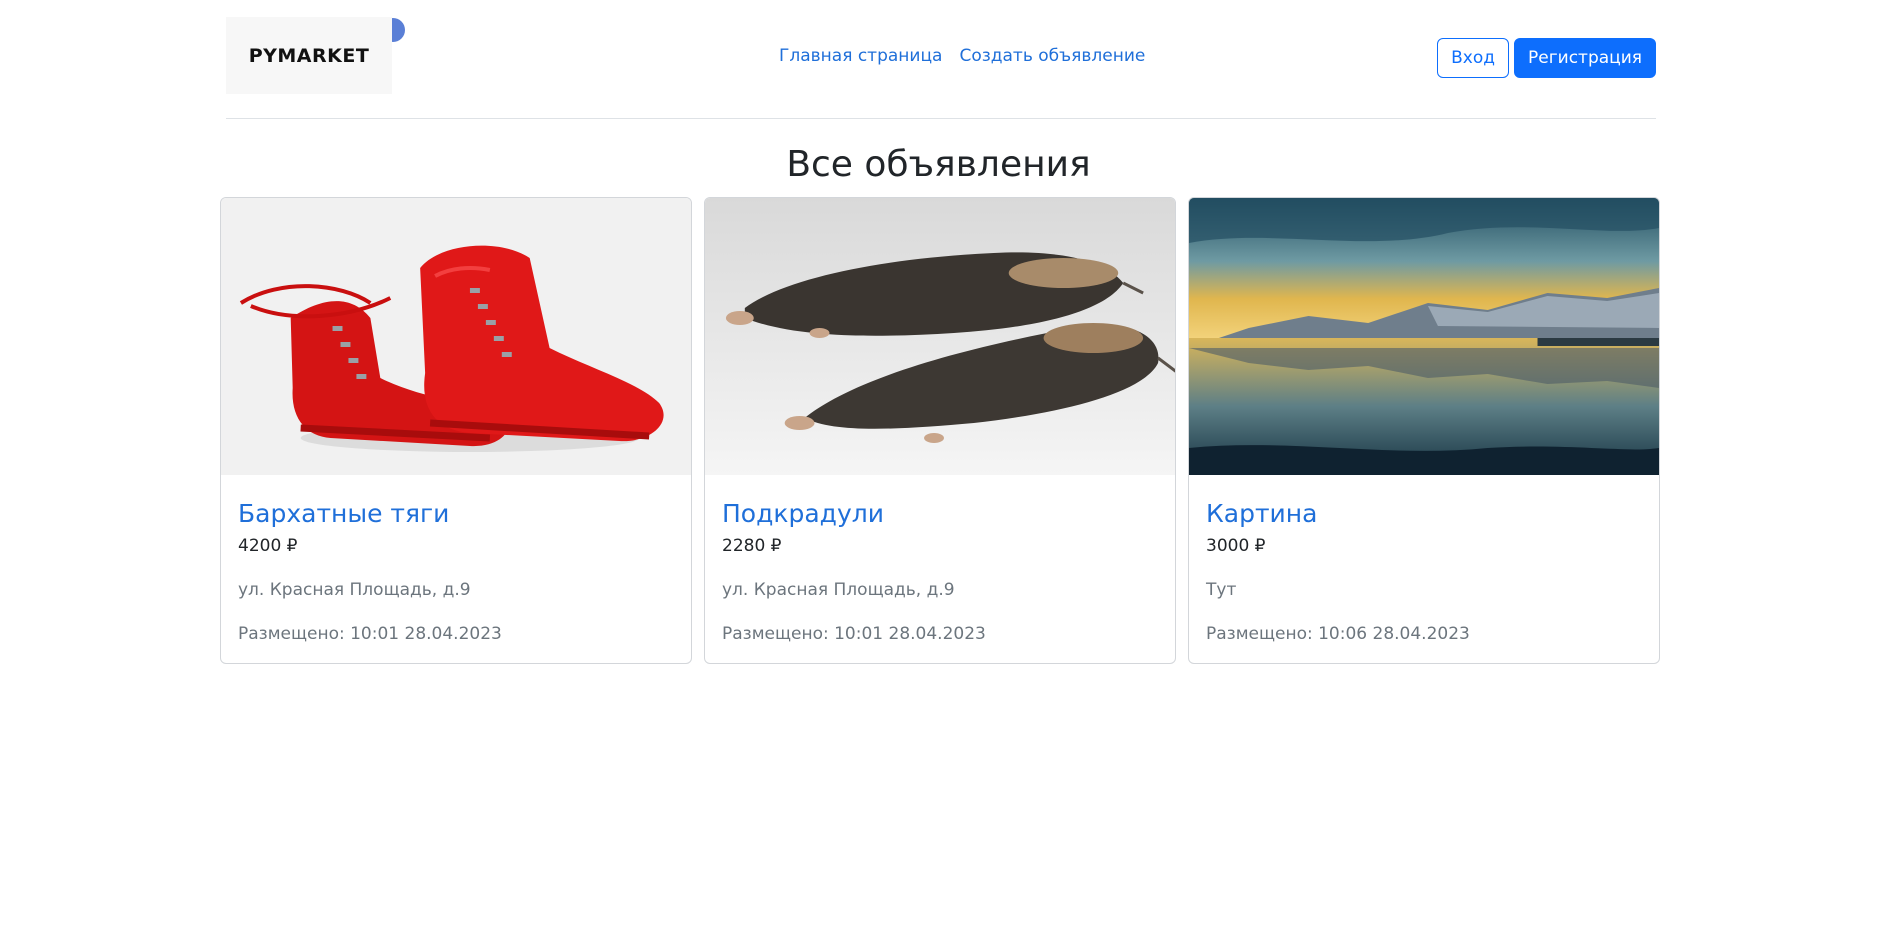 This screenshot has width=1877, height=937. What do you see at coordinates (393, 30) in the screenshot?
I see `logo-circle-icon` at bounding box center [393, 30].